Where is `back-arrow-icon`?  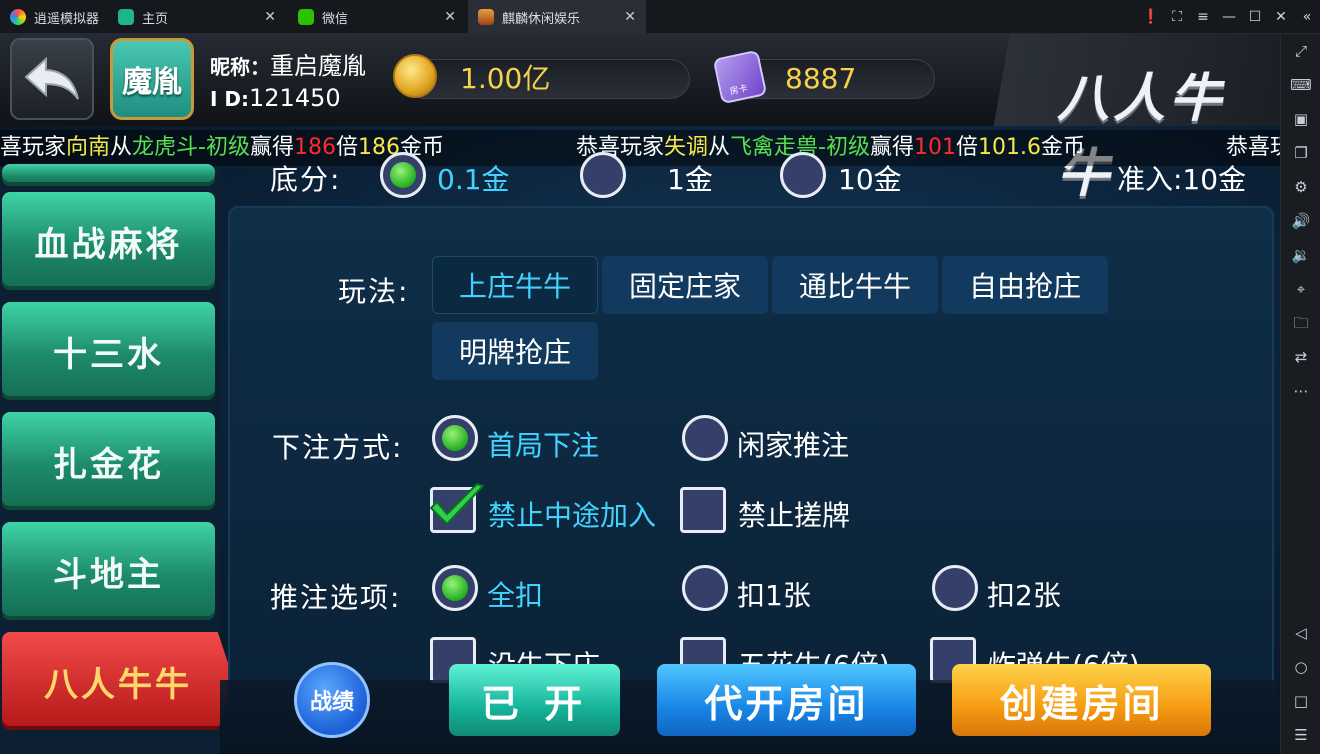 back-arrow-icon is located at coordinates (51, 78).